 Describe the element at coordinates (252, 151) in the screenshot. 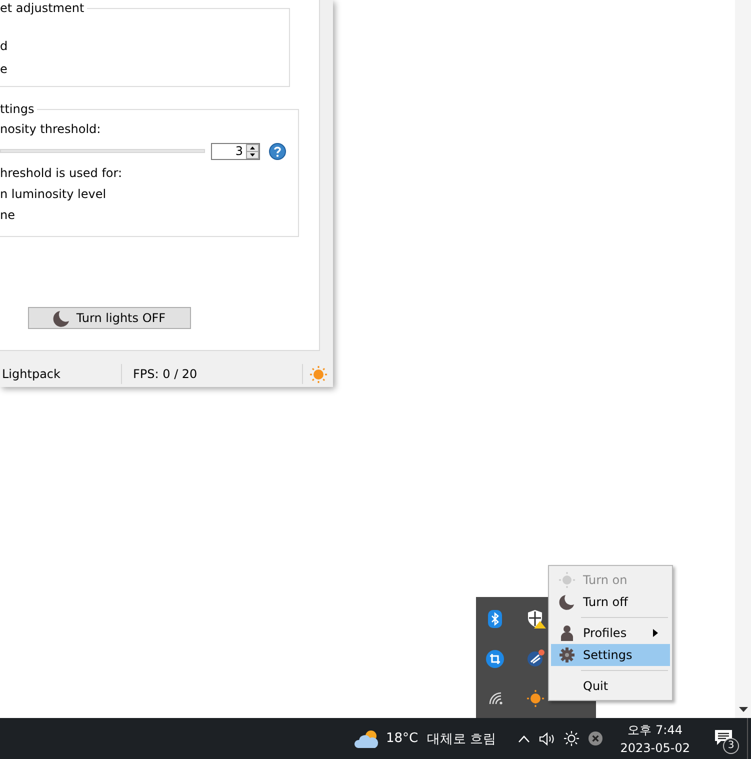

I see `spin-arrows-icon` at that location.